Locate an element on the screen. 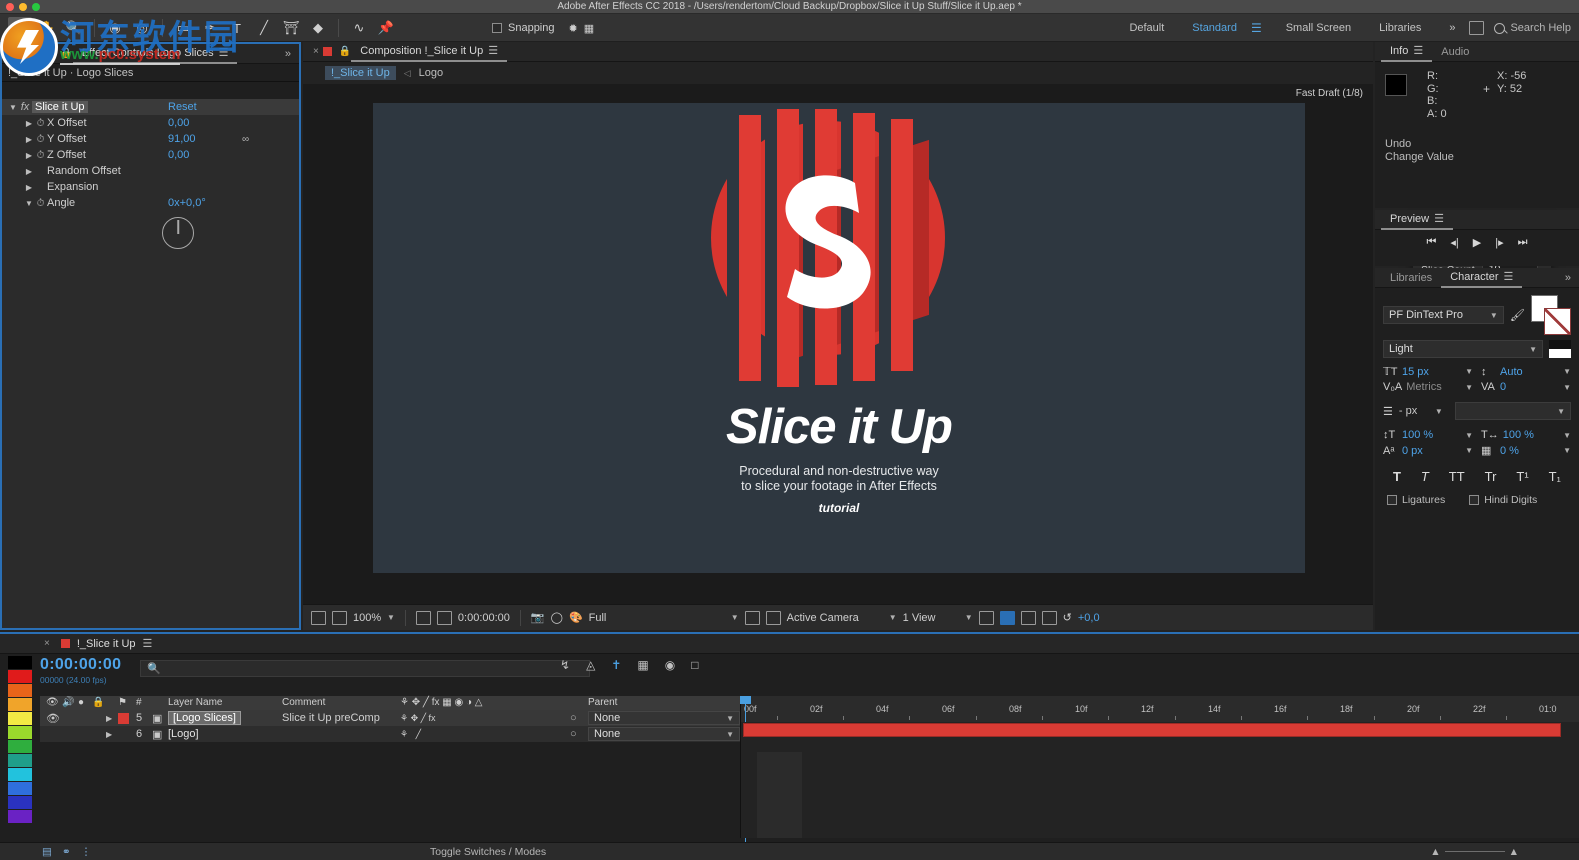  channel-icon: 🎨 is located at coordinates (576, 617).